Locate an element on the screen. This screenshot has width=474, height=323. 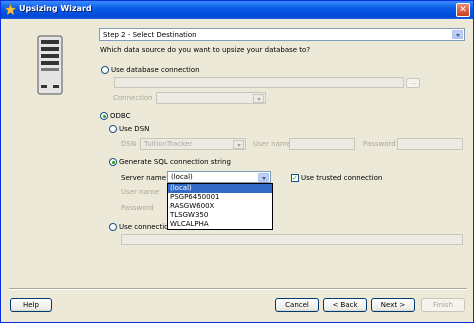
checkmark-icon: ✓ is located at coordinates (295, 178).